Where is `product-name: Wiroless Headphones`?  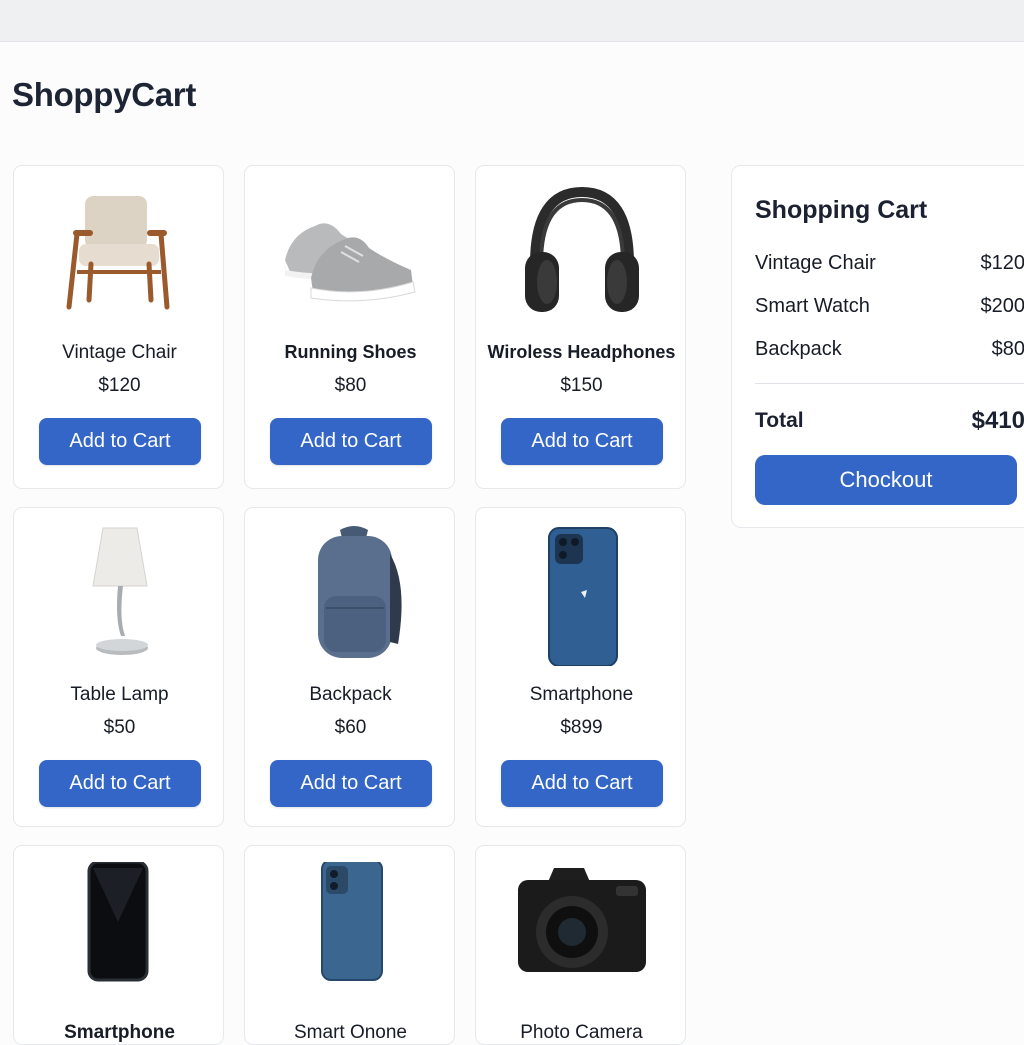
product-name: Wiroless Headphones is located at coordinates (581, 352).